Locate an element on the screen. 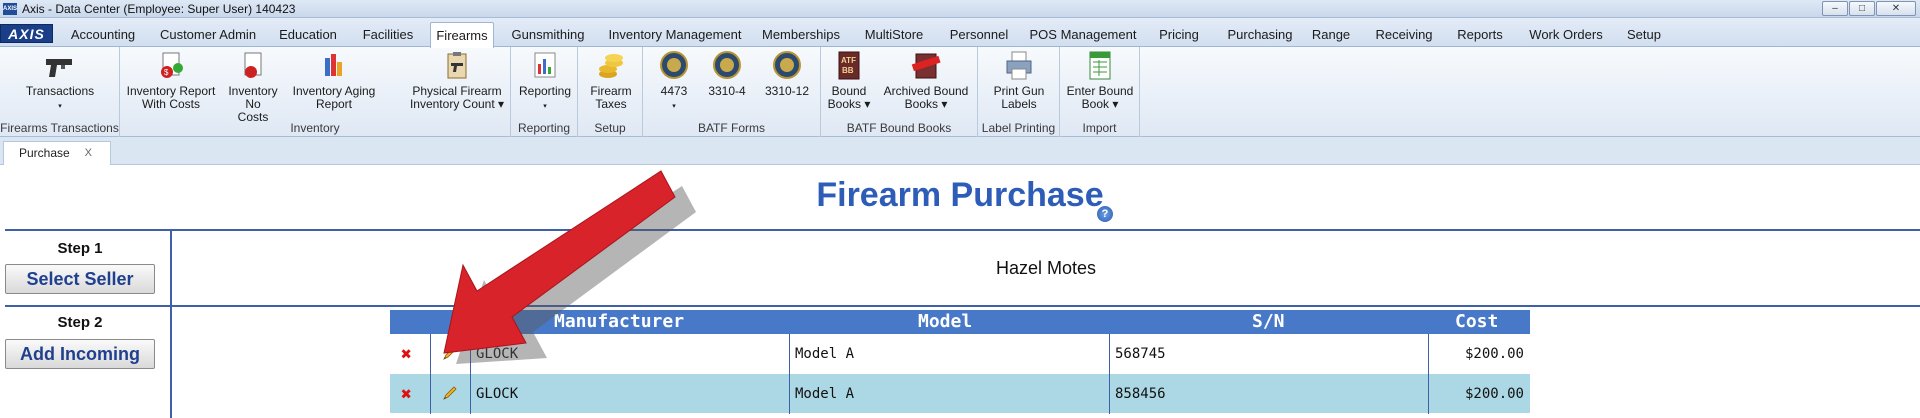 The image size is (1920, 418). select-seller-button: Select Seller is located at coordinates (80, 279).